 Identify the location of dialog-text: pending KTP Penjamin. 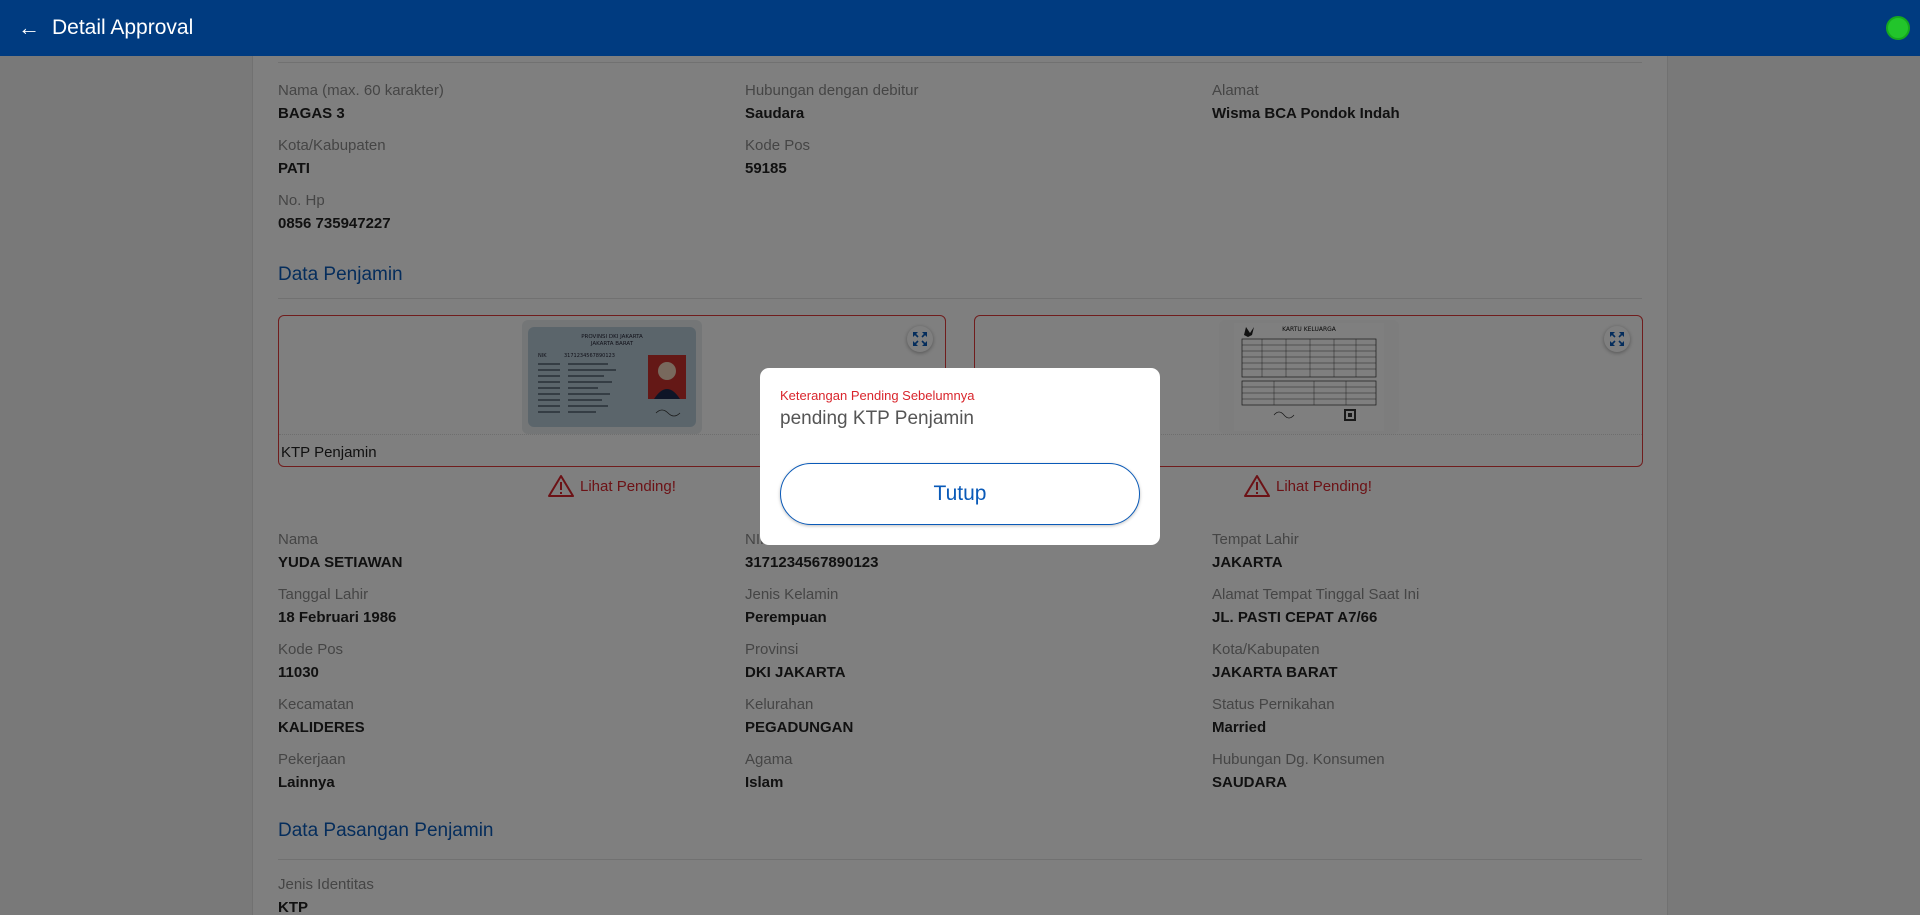
(877, 418).